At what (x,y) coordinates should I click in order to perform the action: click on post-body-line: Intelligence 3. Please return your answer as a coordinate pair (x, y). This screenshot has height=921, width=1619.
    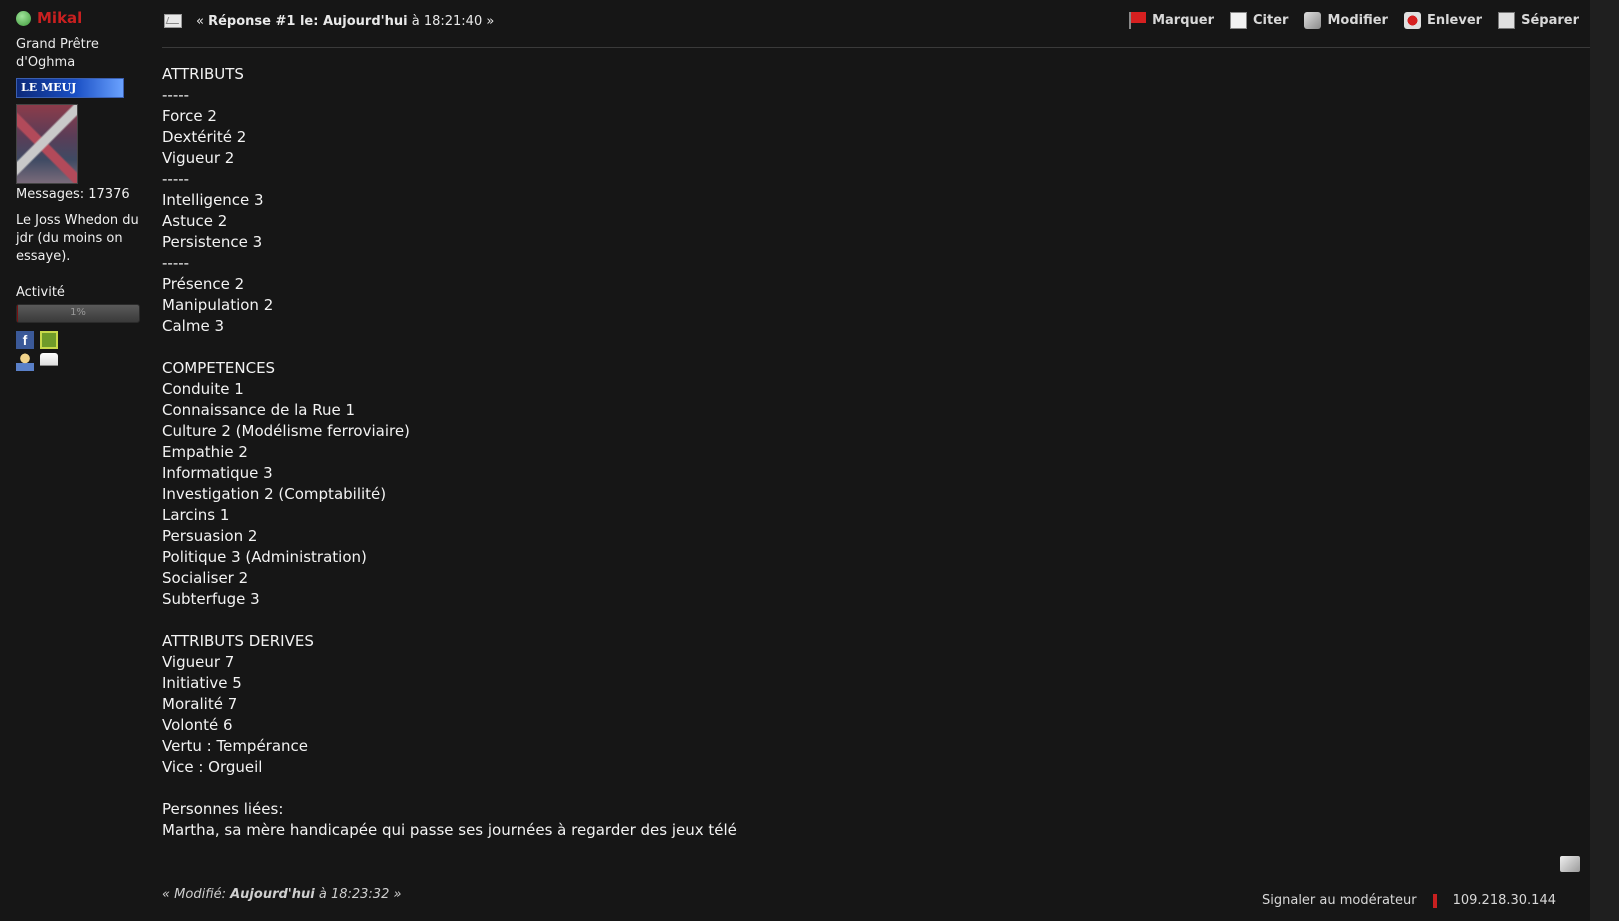
    Looking at the image, I should click on (213, 200).